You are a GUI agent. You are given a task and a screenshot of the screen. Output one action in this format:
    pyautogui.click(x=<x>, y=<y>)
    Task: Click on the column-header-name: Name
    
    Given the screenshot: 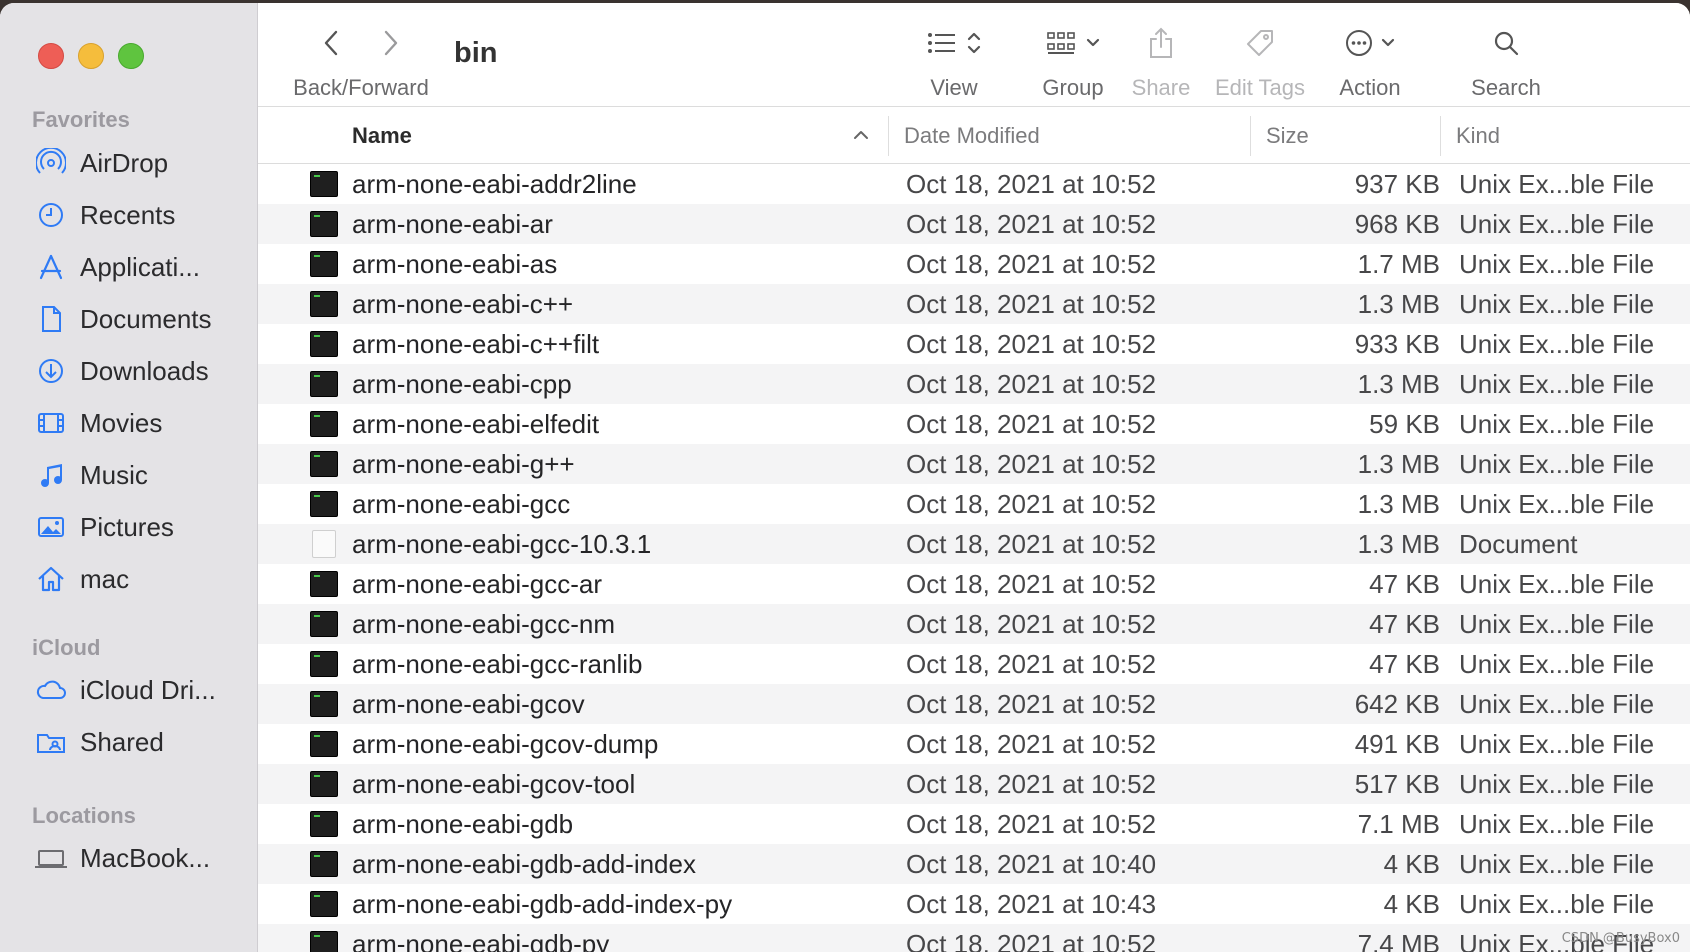 What is the action you would take?
    pyautogui.click(x=382, y=136)
    